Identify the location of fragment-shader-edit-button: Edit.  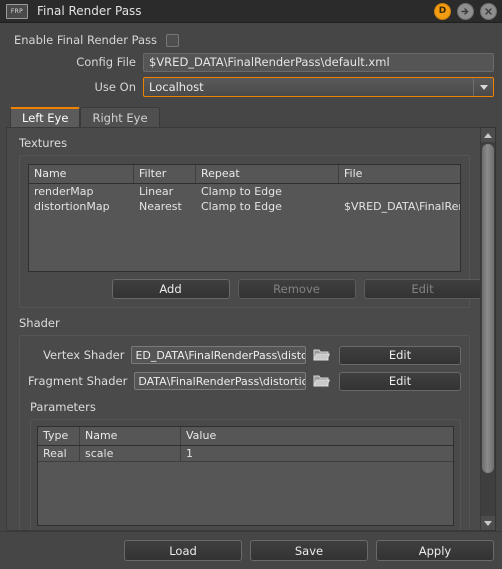
(400, 381).